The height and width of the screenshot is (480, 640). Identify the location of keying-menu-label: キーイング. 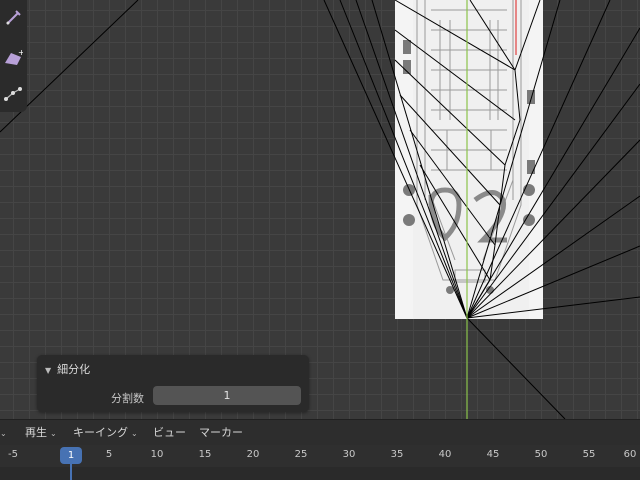
(100, 432).